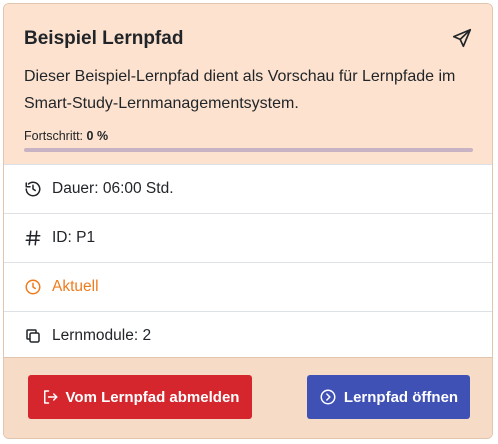  What do you see at coordinates (75, 286) in the screenshot?
I see `status-text: Aktuell` at bounding box center [75, 286].